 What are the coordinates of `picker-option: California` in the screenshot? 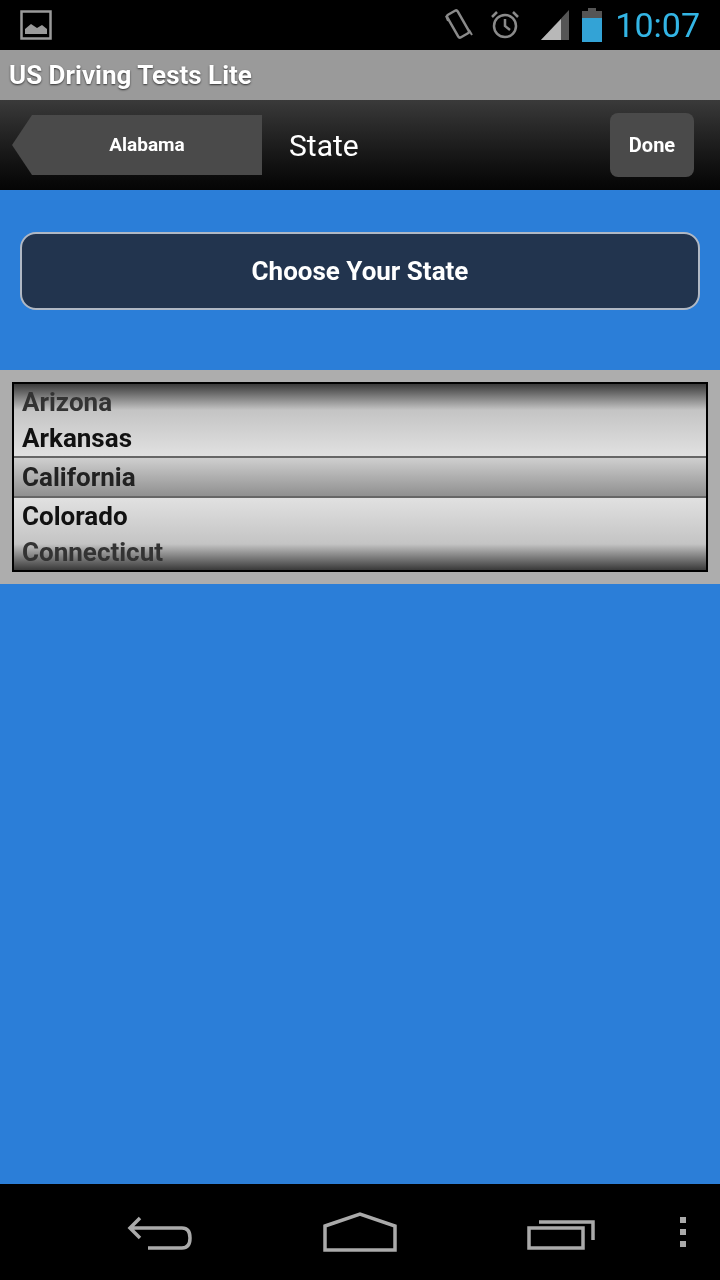 It's located at (360, 477).